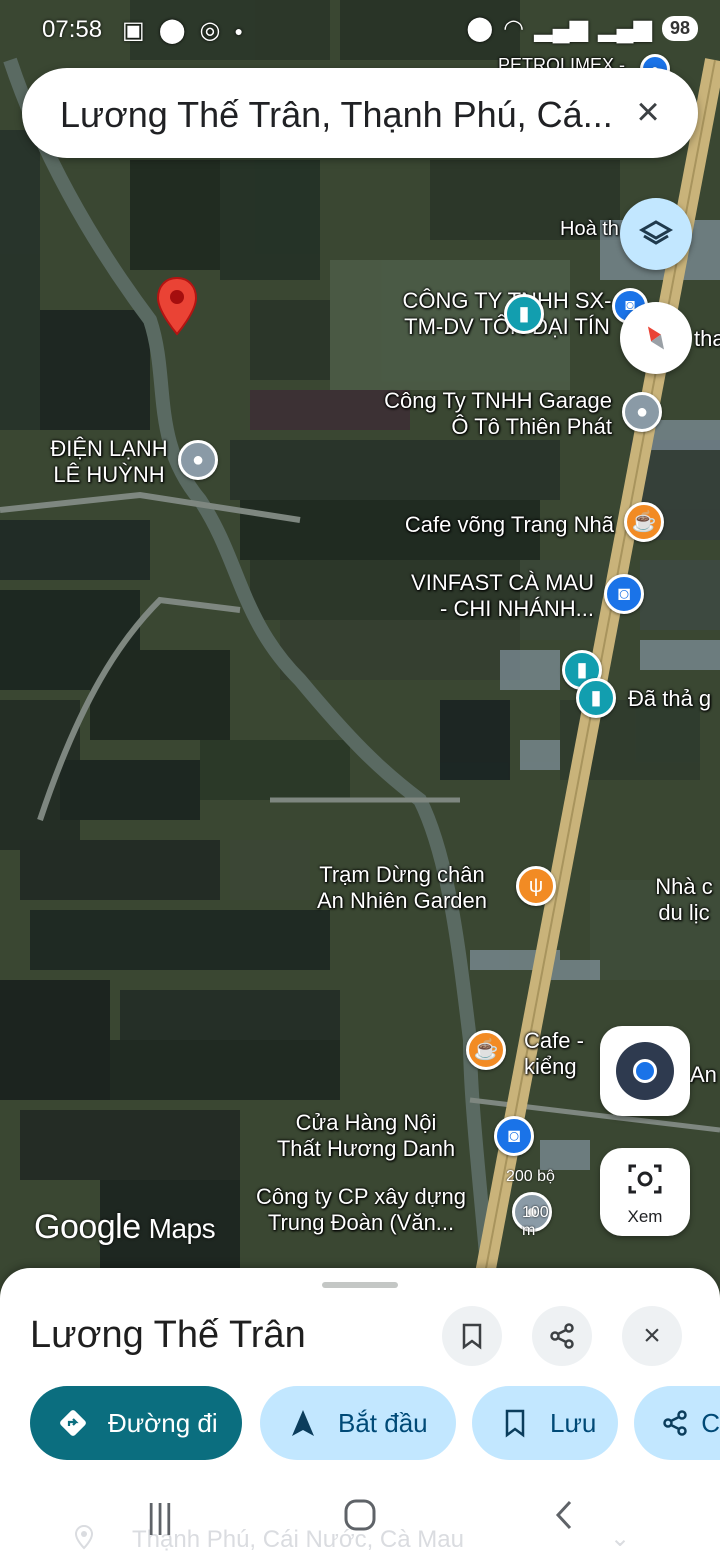 Image resolution: width=720 pixels, height=1560 pixels. I want to click on poi-line: ĐIỆN LẠNH, so click(109, 448).